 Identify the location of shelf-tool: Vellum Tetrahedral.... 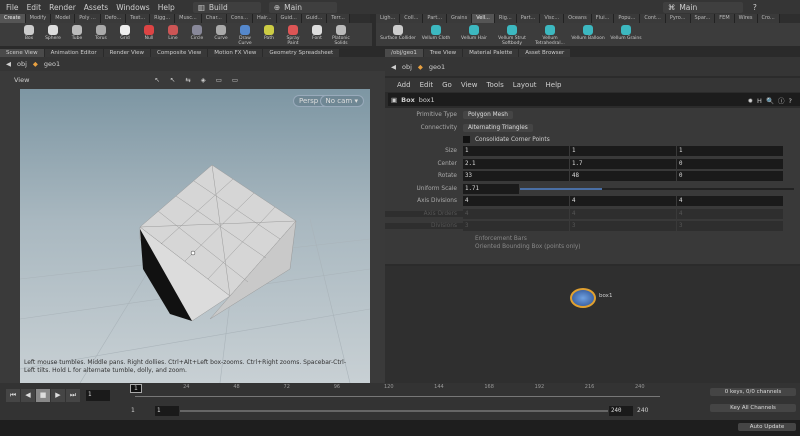
(550, 34).